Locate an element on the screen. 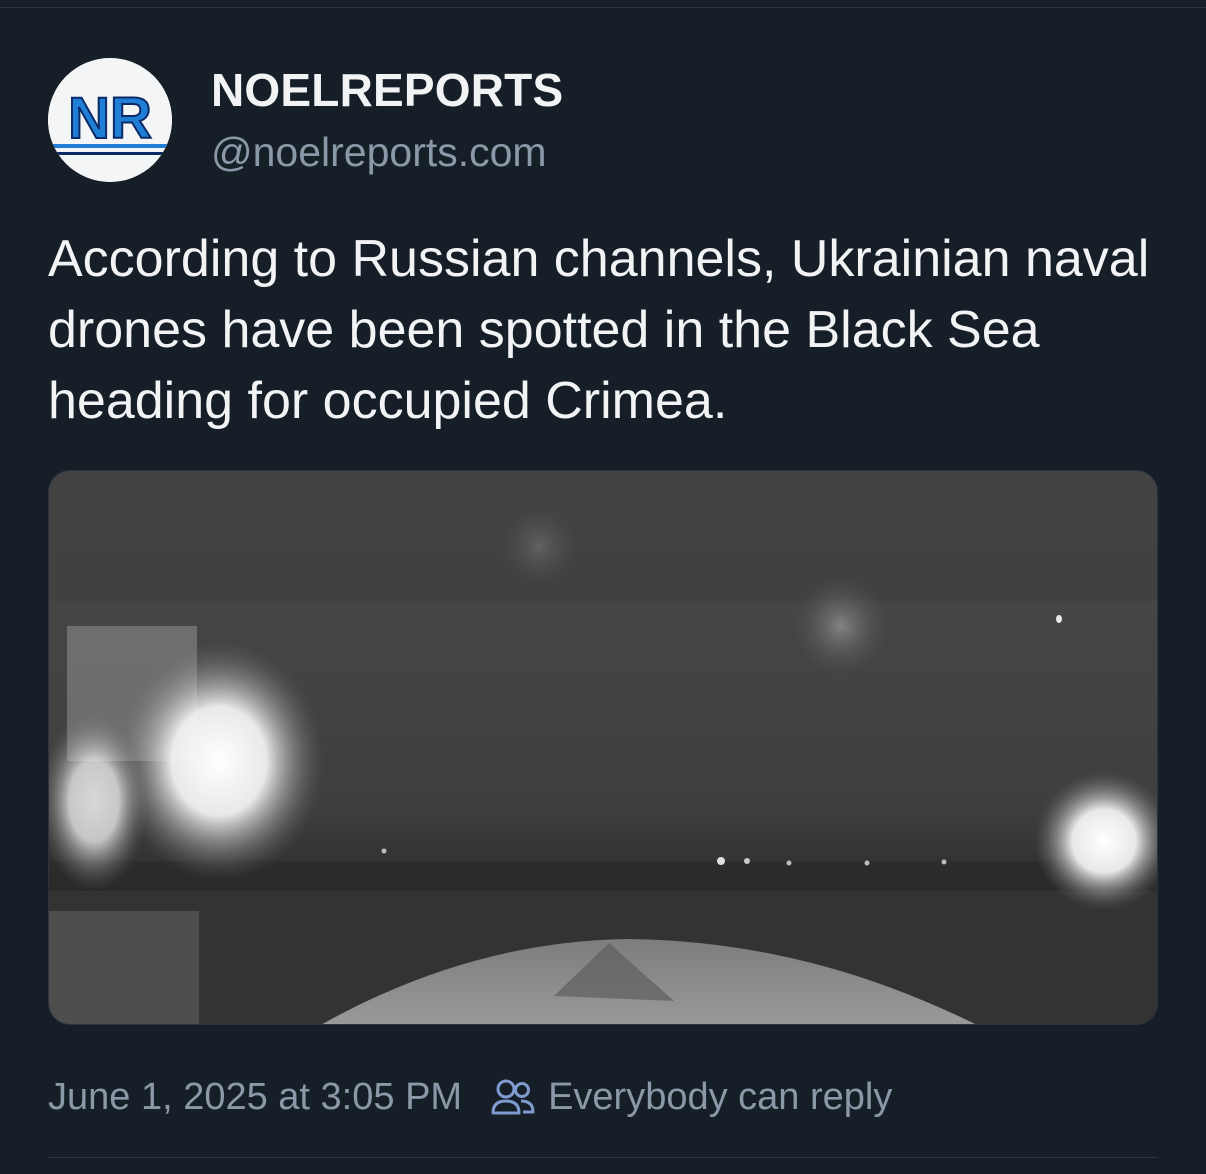 The width and height of the screenshot is (1206, 1174). display-name: NOELREPORTS is located at coordinates (387, 90).